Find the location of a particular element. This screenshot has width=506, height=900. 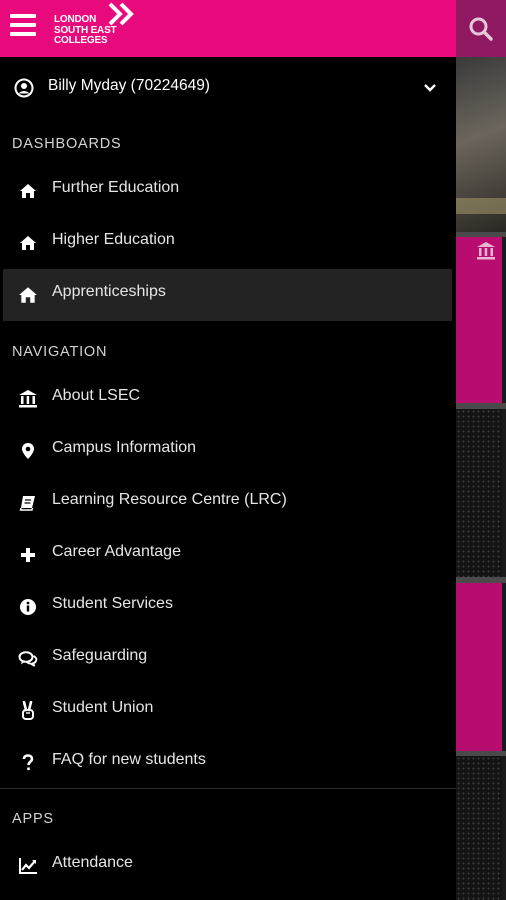

drawer-header: LONDON SOUTH EAST COLLEGES is located at coordinates (228, 28).